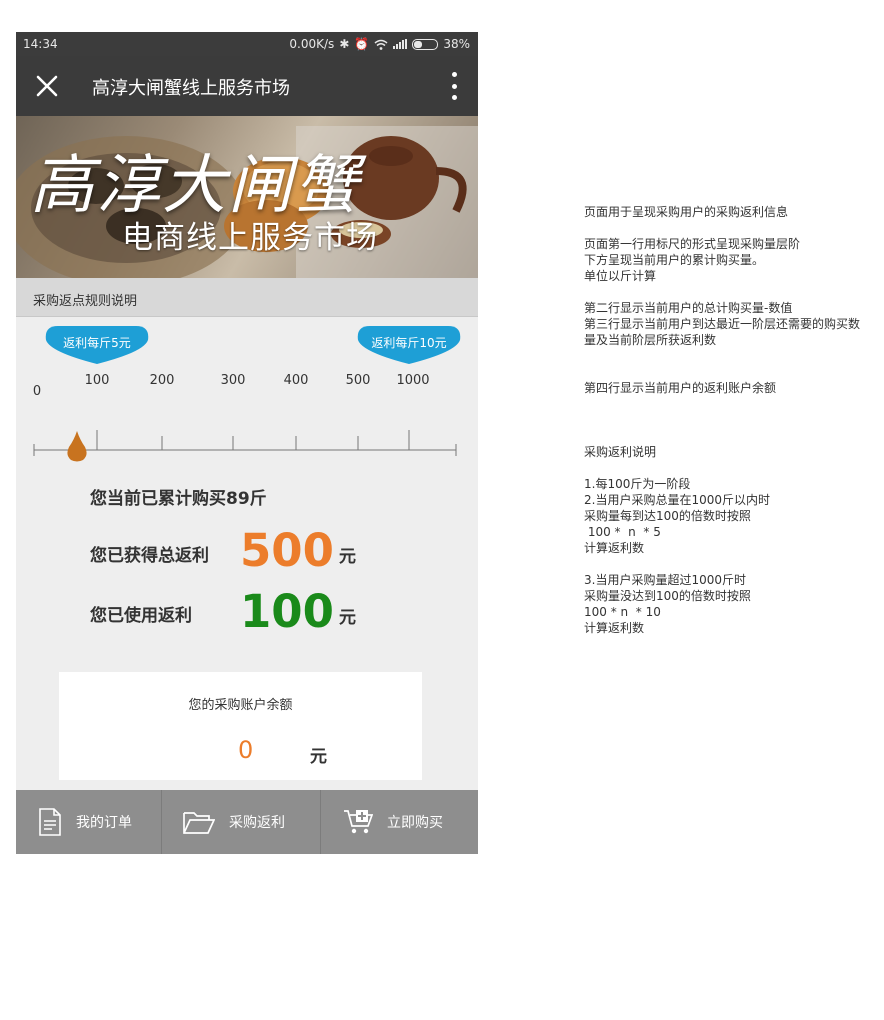  I want to click on balance-caption: 您的采购账户余额, so click(240, 705).